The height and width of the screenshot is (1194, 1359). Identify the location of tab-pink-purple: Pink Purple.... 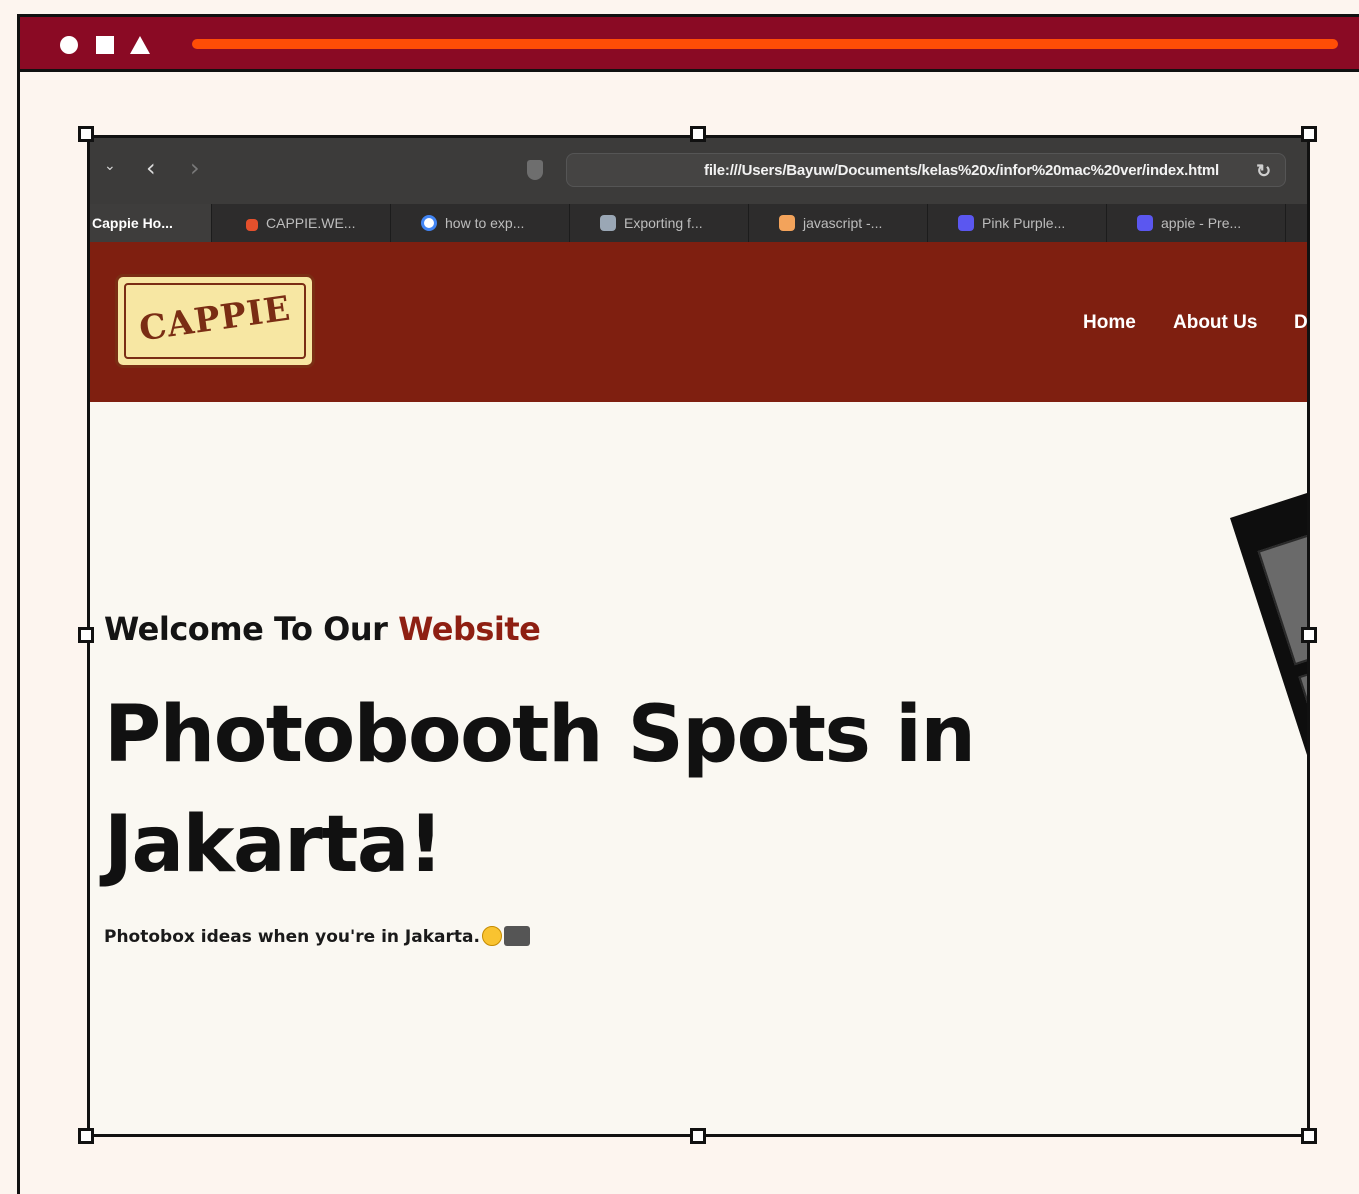
(1017, 223).